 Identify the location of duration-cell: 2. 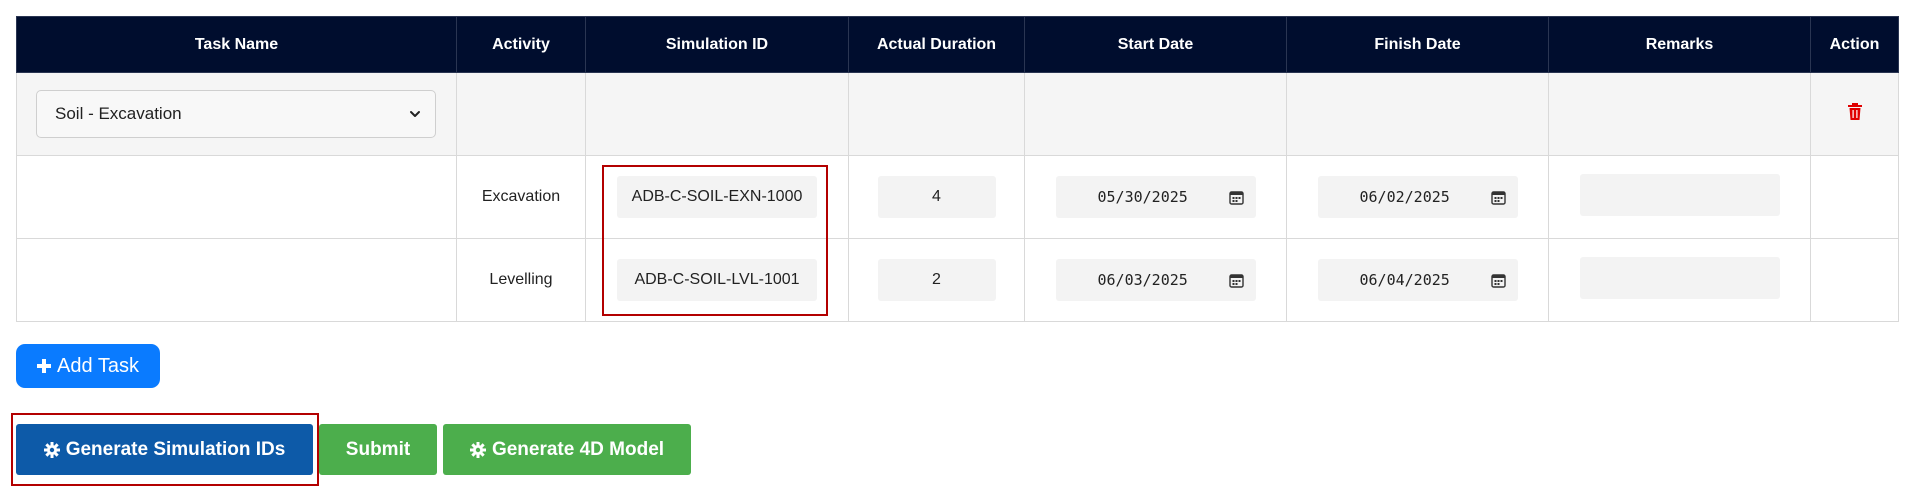
(936, 280).